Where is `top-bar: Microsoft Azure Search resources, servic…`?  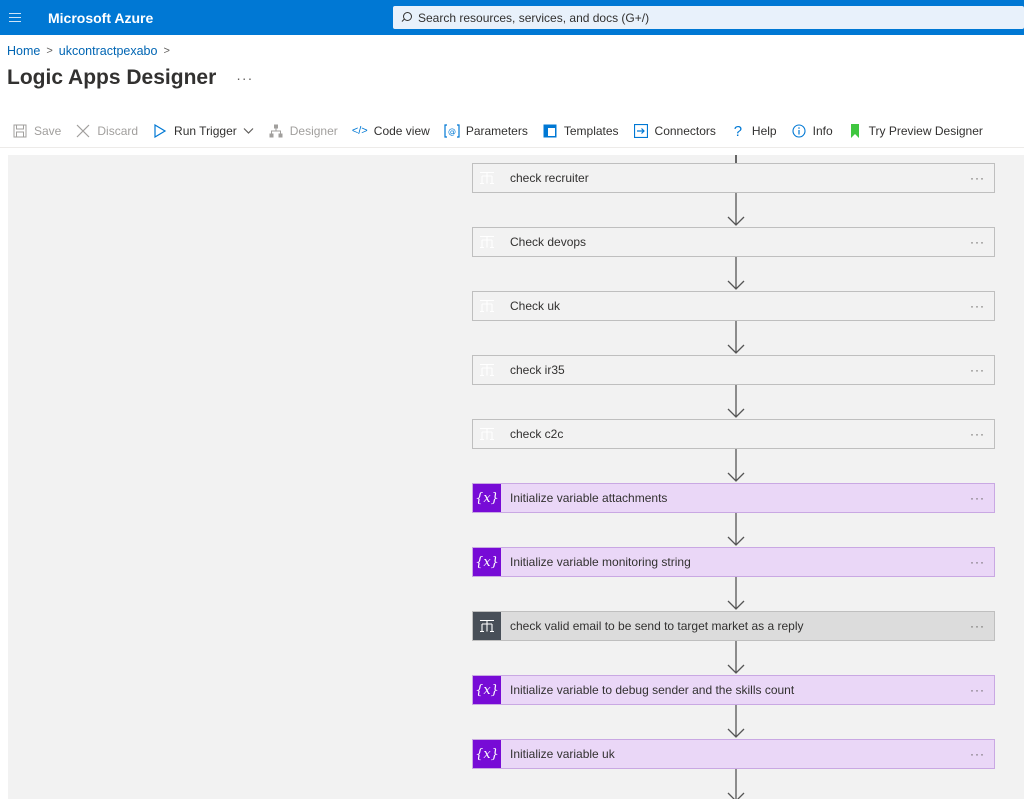 top-bar: Microsoft Azure Search resources, servic… is located at coordinates (512, 17).